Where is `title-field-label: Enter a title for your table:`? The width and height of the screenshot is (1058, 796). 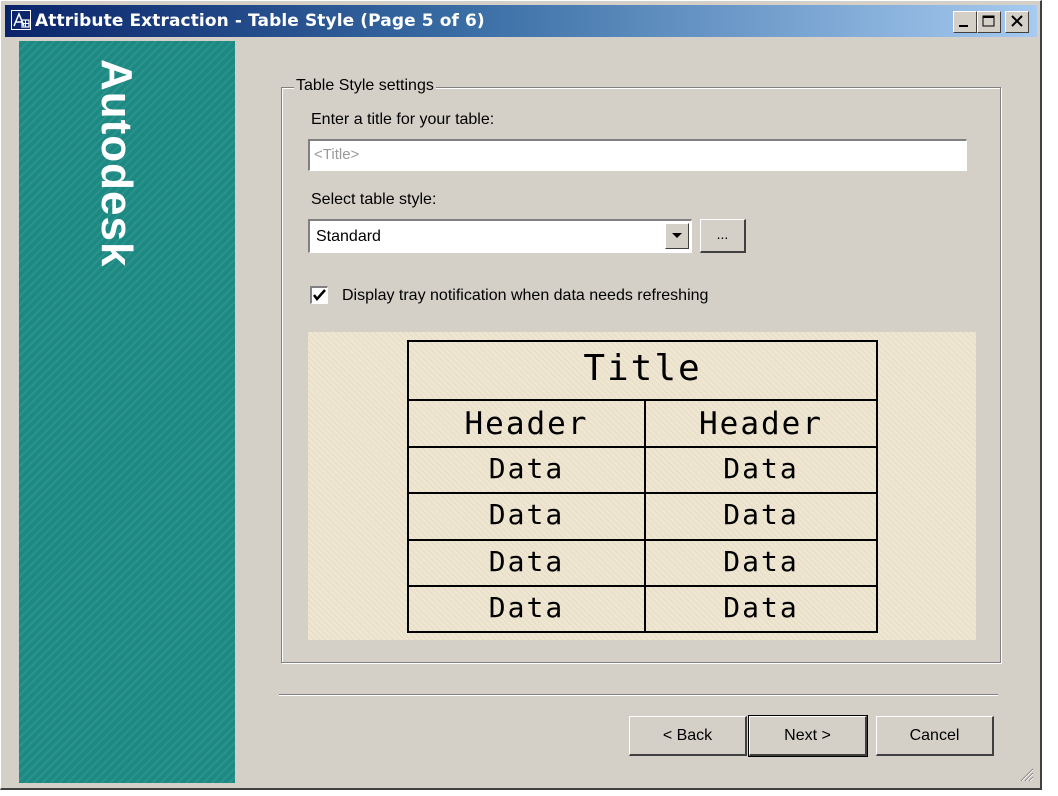
title-field-label: Enter a title for your table: is located at coordinates (403, 119).